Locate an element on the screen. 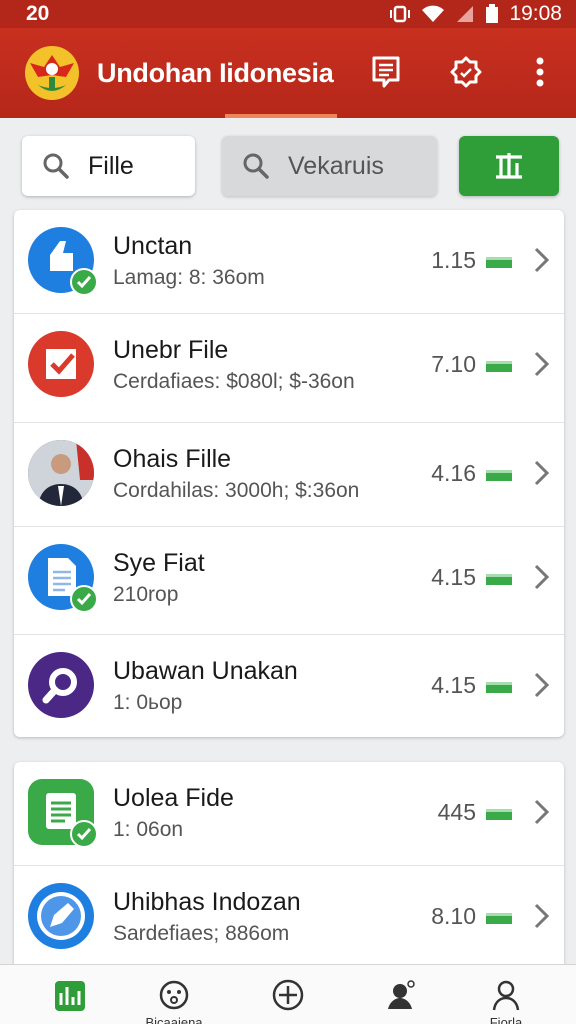  item-title: Ubawan Unakan is located at coordinates (205, 671).